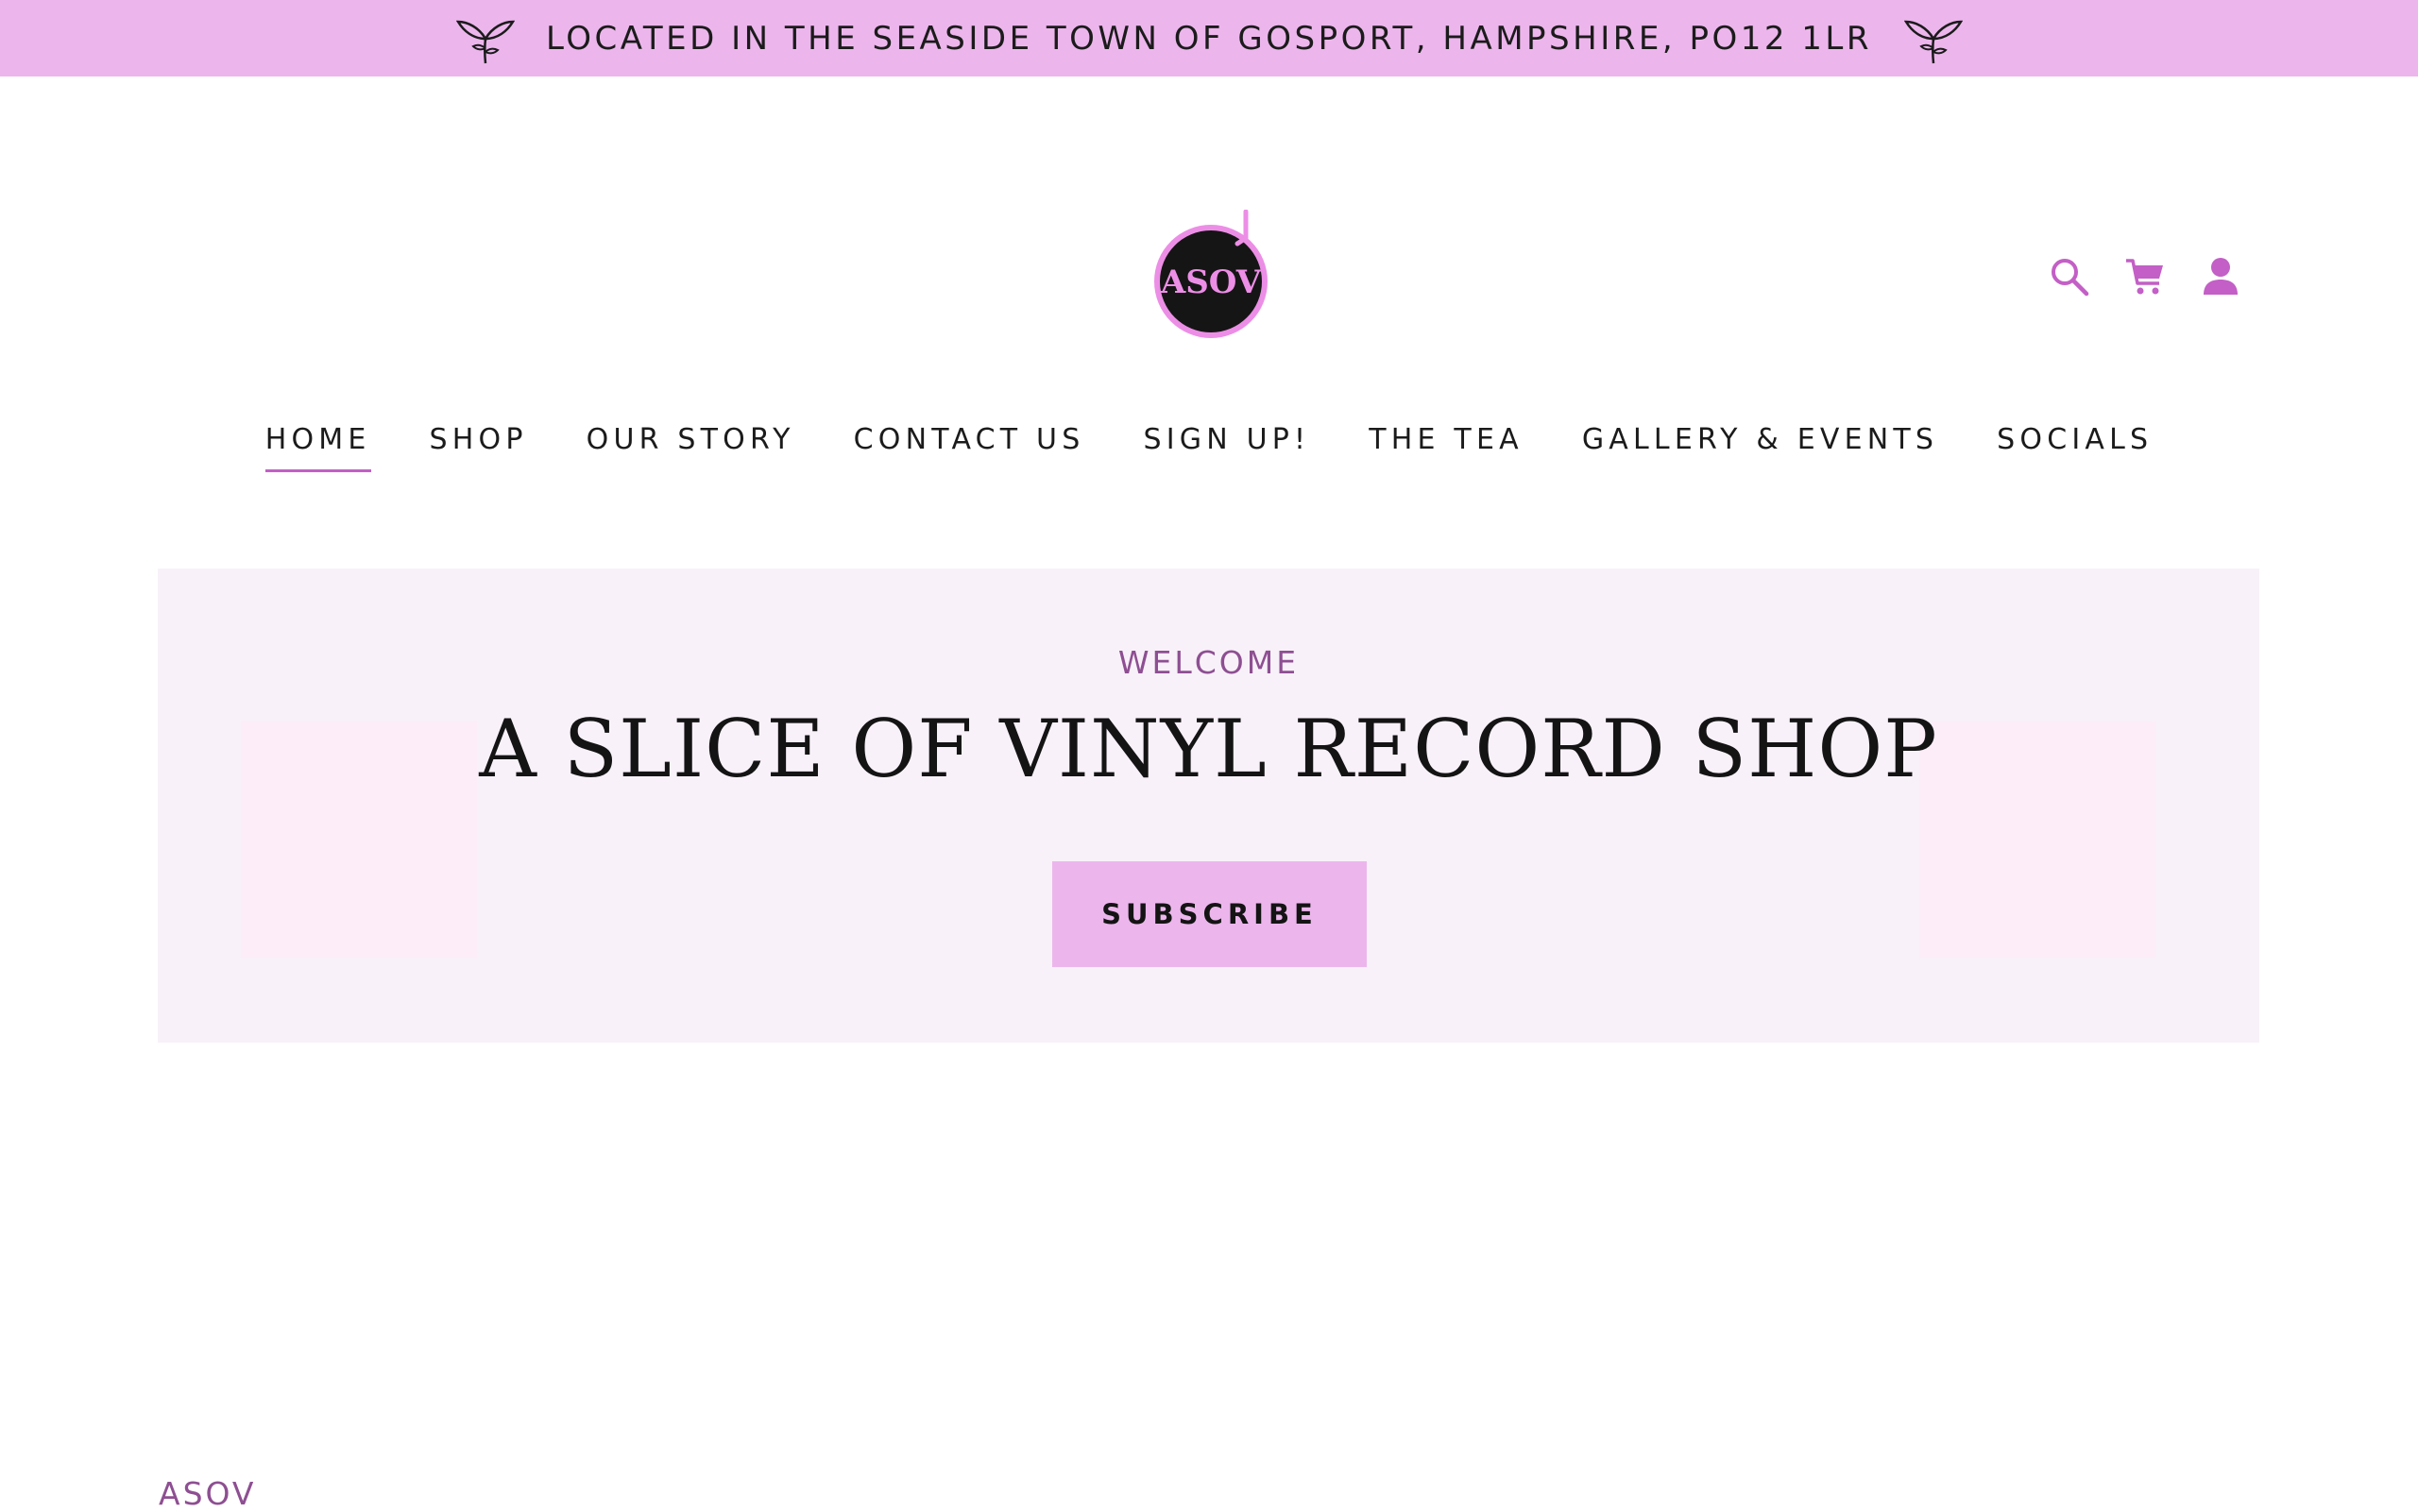 Image resolution: width=2418 pixels, height=1512 pixels. Describe the element at coordinates (2075, 444) in the screenshot. I see `nav-item-socials: SOCIALS` at that location.